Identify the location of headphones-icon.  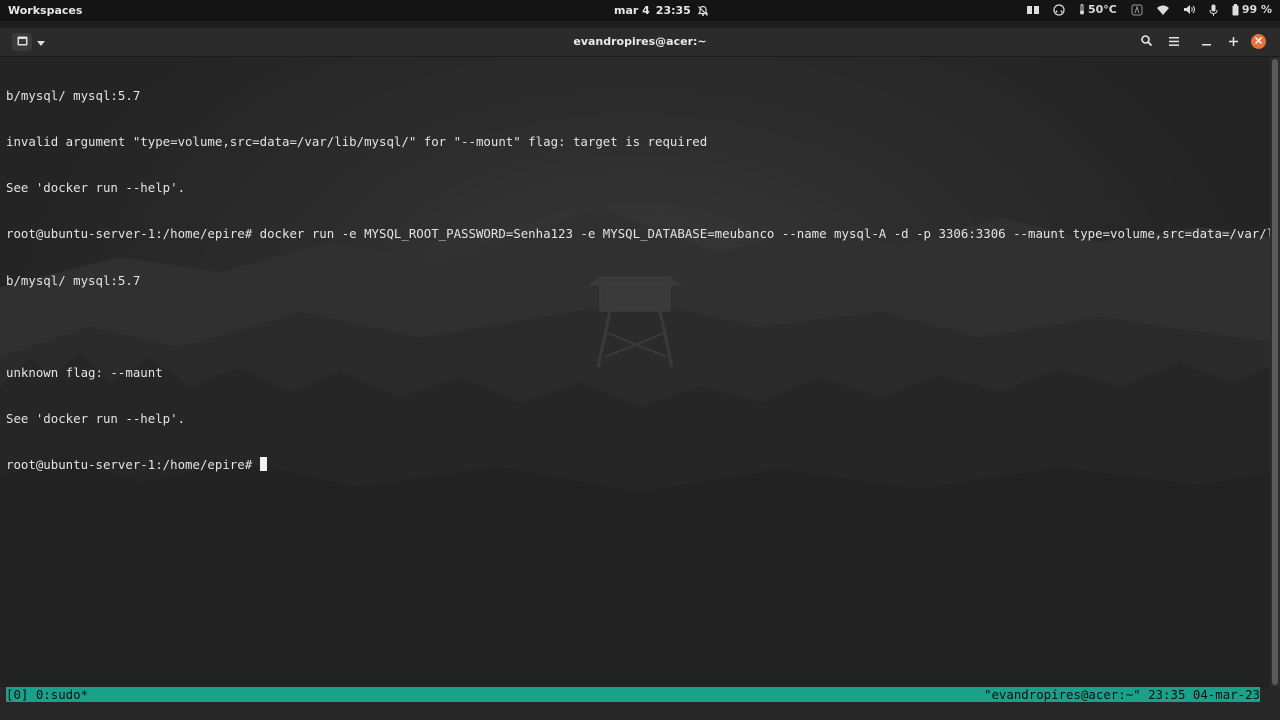
(1059, 9).